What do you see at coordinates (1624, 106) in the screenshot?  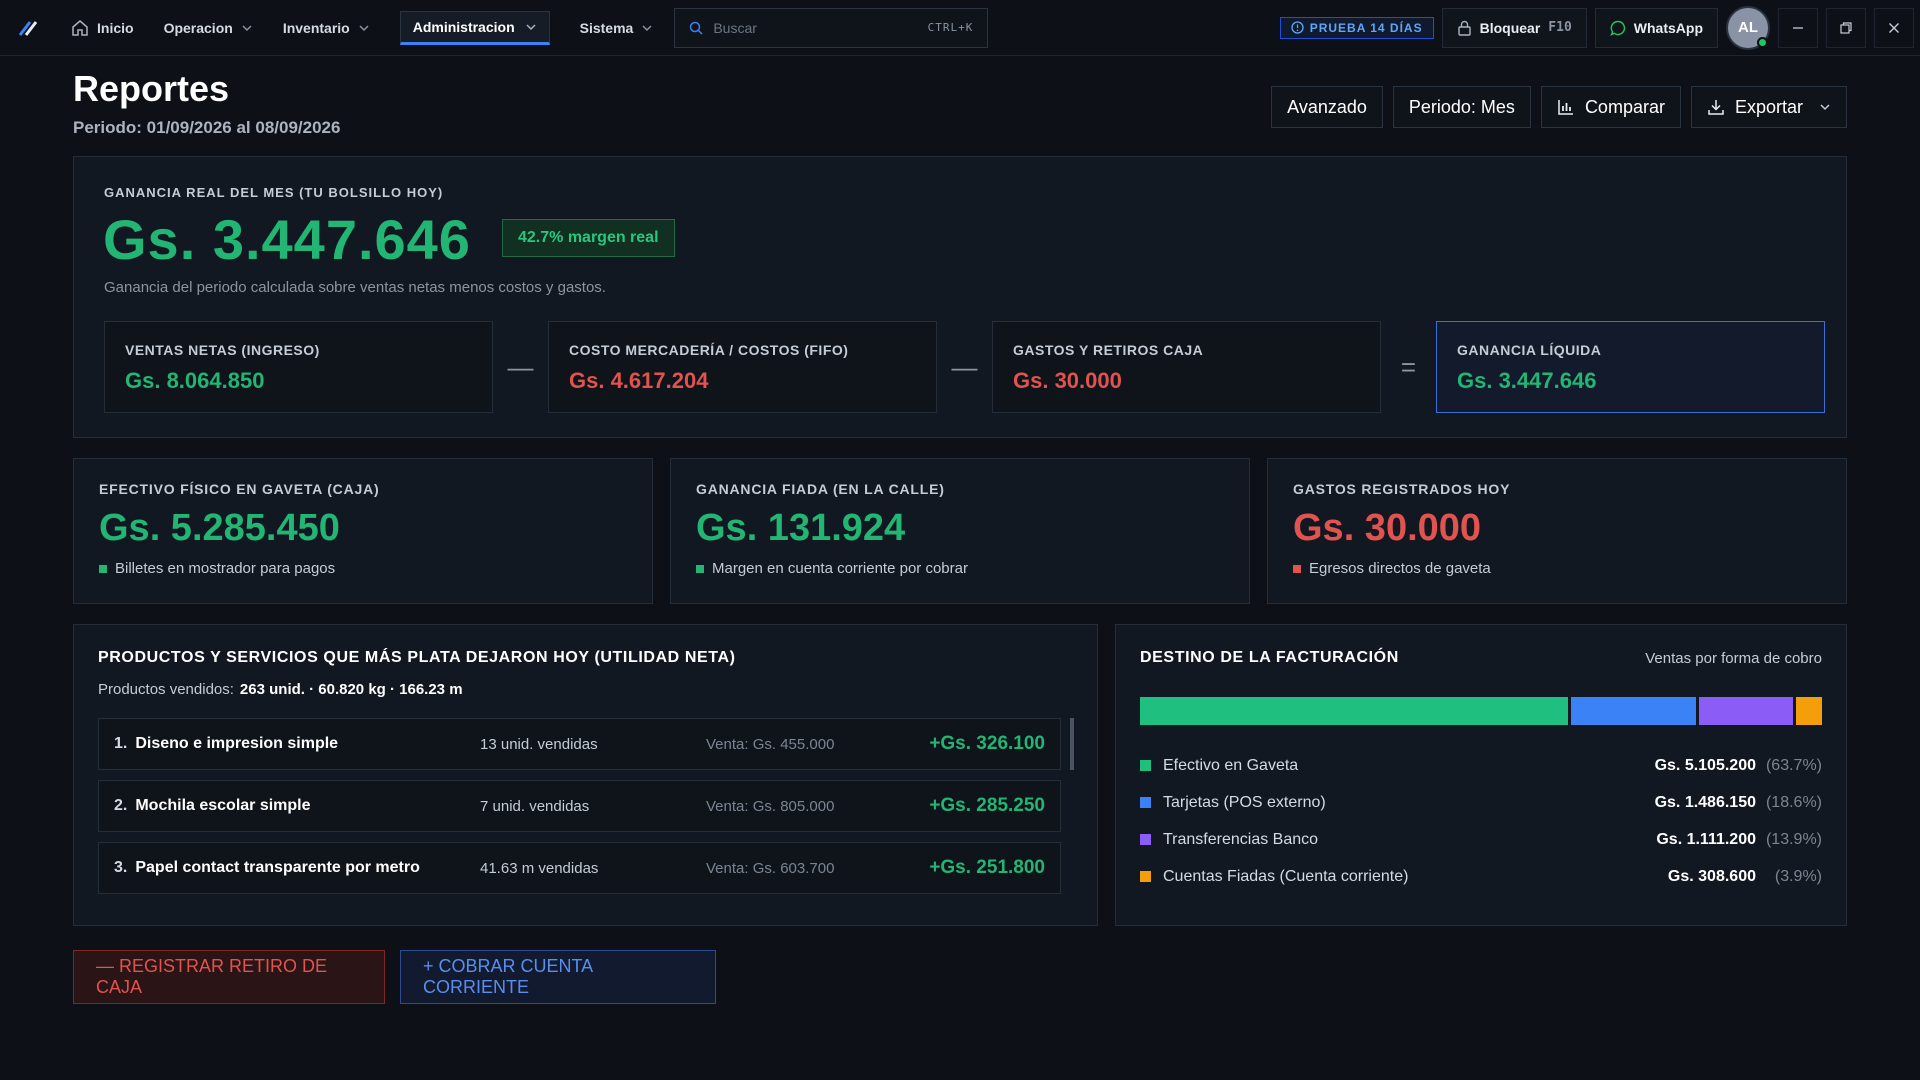 I see `compare-label: Comparar` at bounding box center [1624, 106].